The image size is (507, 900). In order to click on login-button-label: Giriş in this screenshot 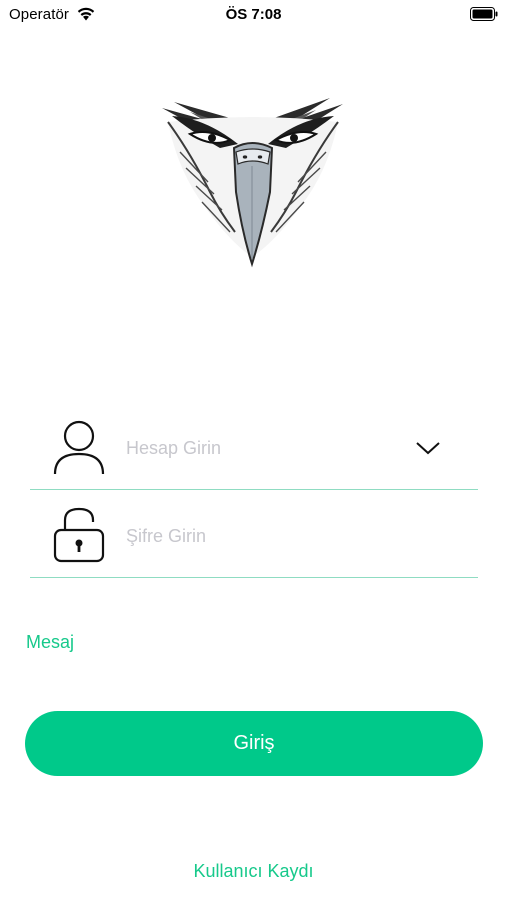, I will do `click(254, 743)`.